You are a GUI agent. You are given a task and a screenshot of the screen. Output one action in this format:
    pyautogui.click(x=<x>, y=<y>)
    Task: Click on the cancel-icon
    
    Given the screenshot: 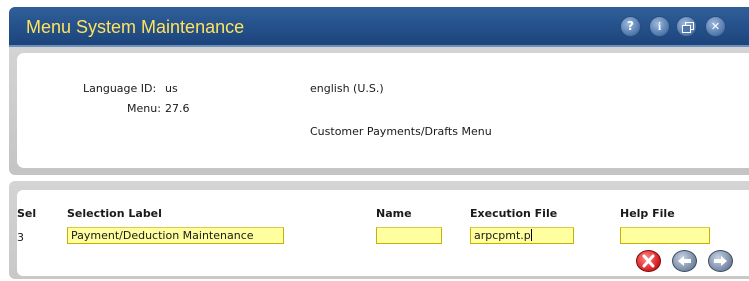 What is the action you would take?
    pyautogui.click(x=648, y=261)
    